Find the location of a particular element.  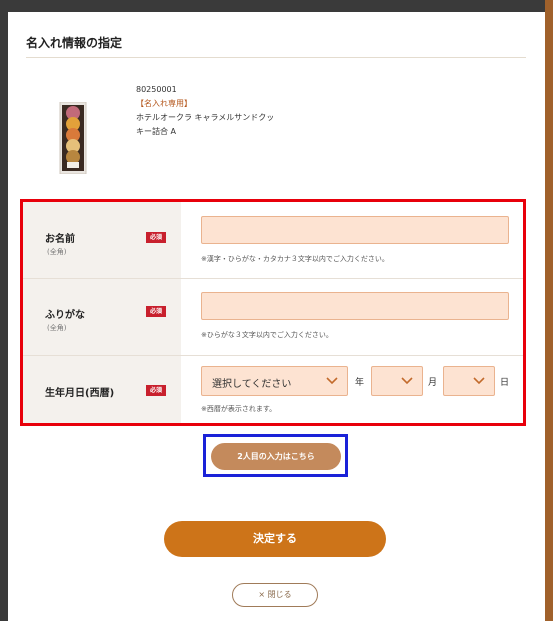

year-unit: 年 is located at coordinates (360, 383).